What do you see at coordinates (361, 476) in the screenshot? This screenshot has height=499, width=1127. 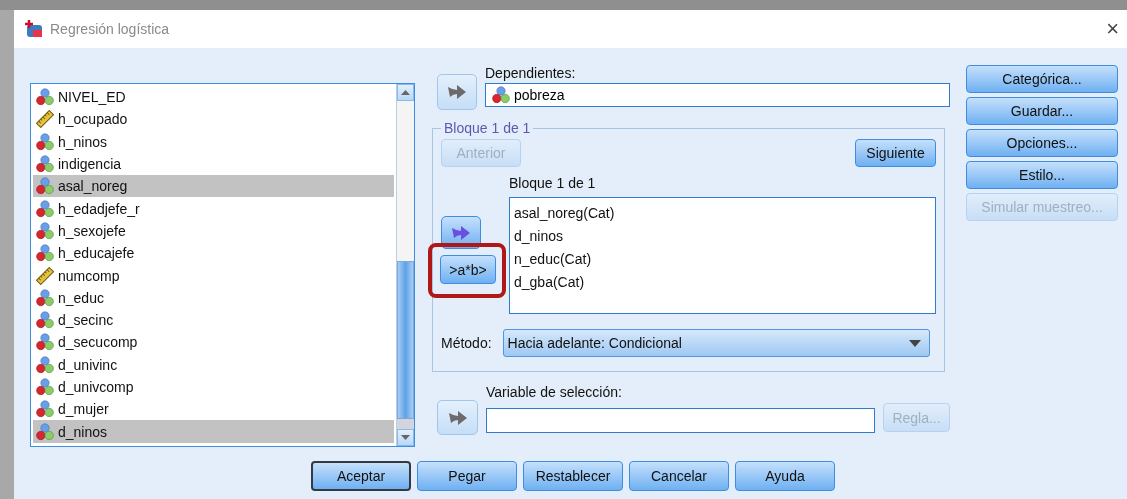 I see `dialog-button: Aceptar` at bounding box center [361, 476].